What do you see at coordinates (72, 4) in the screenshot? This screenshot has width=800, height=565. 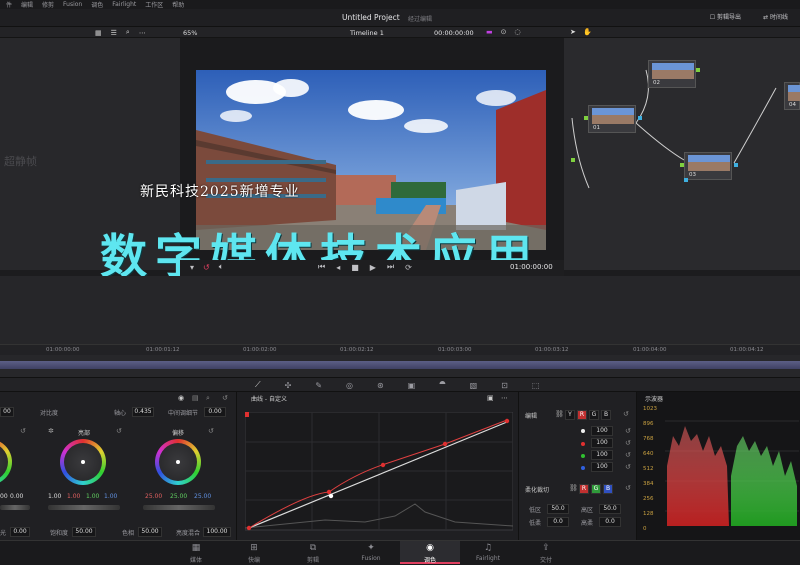 I see `menu-fusion: Fusion` at bounding box center [72, 4].